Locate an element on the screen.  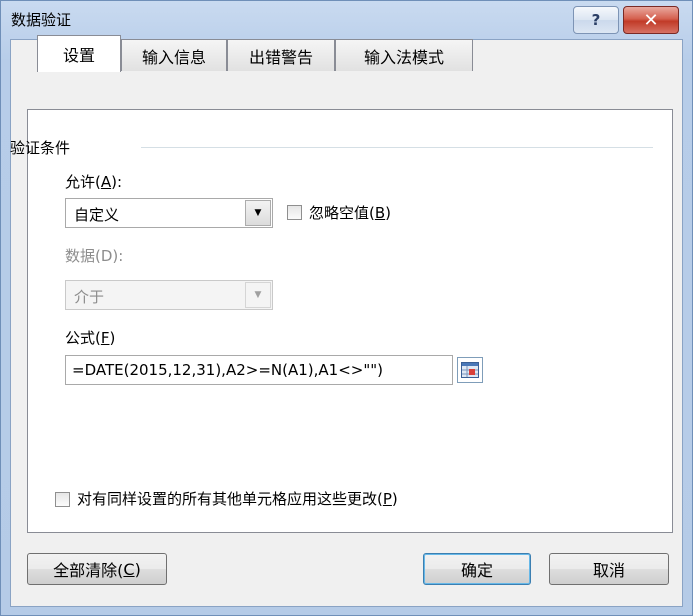
clear-all-button: 全部清除(C) is located at coordinates (97, 569).